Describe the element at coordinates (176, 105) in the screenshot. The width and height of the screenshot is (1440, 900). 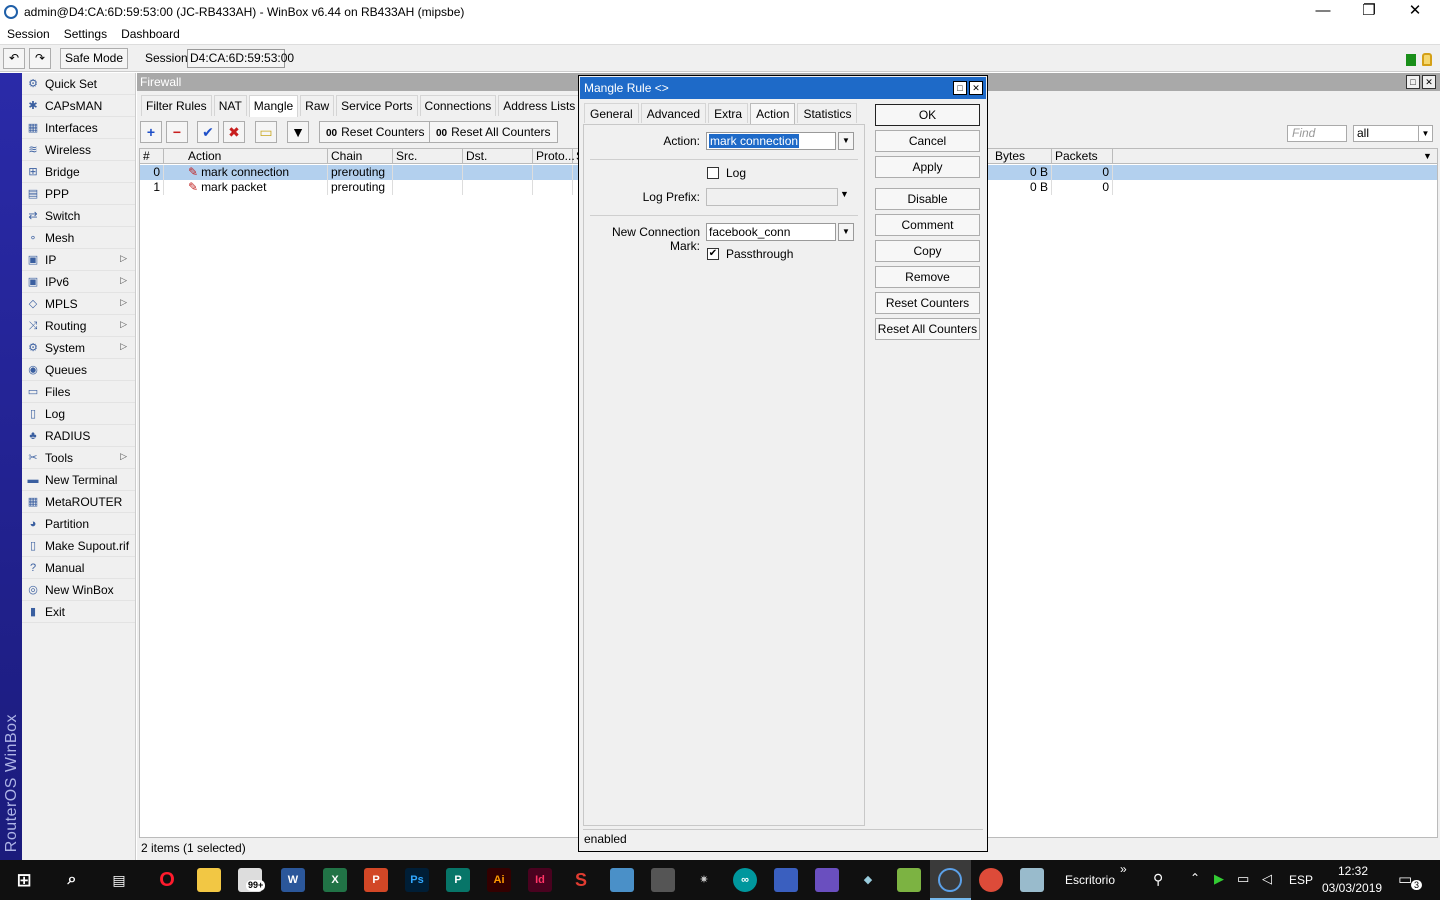
I see `tab-filter-rules: Filter Rules` at that location.